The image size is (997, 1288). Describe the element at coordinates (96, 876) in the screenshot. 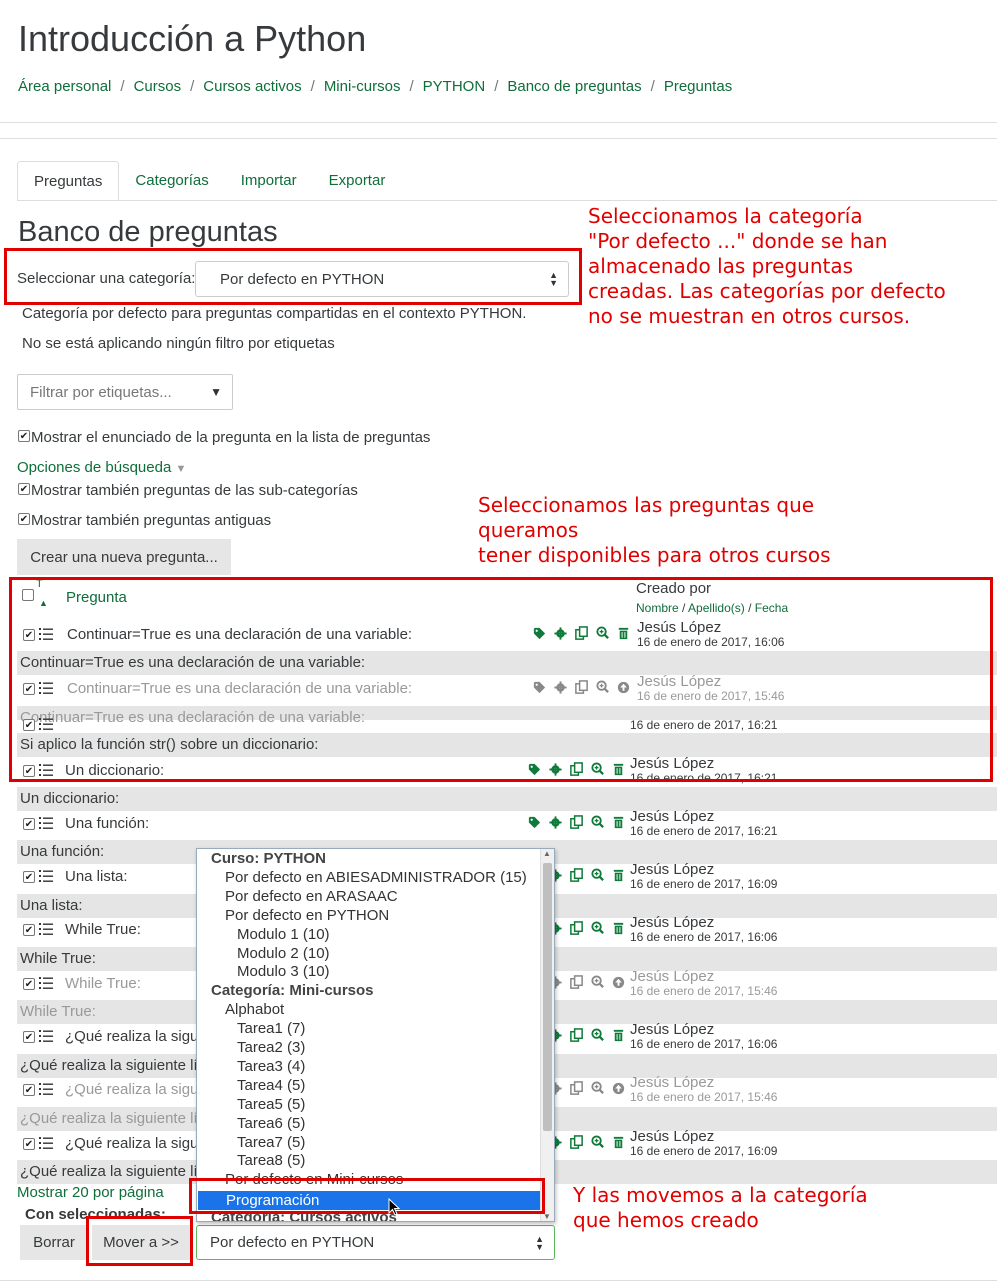

I see `question-name: Una lista:` at that location.